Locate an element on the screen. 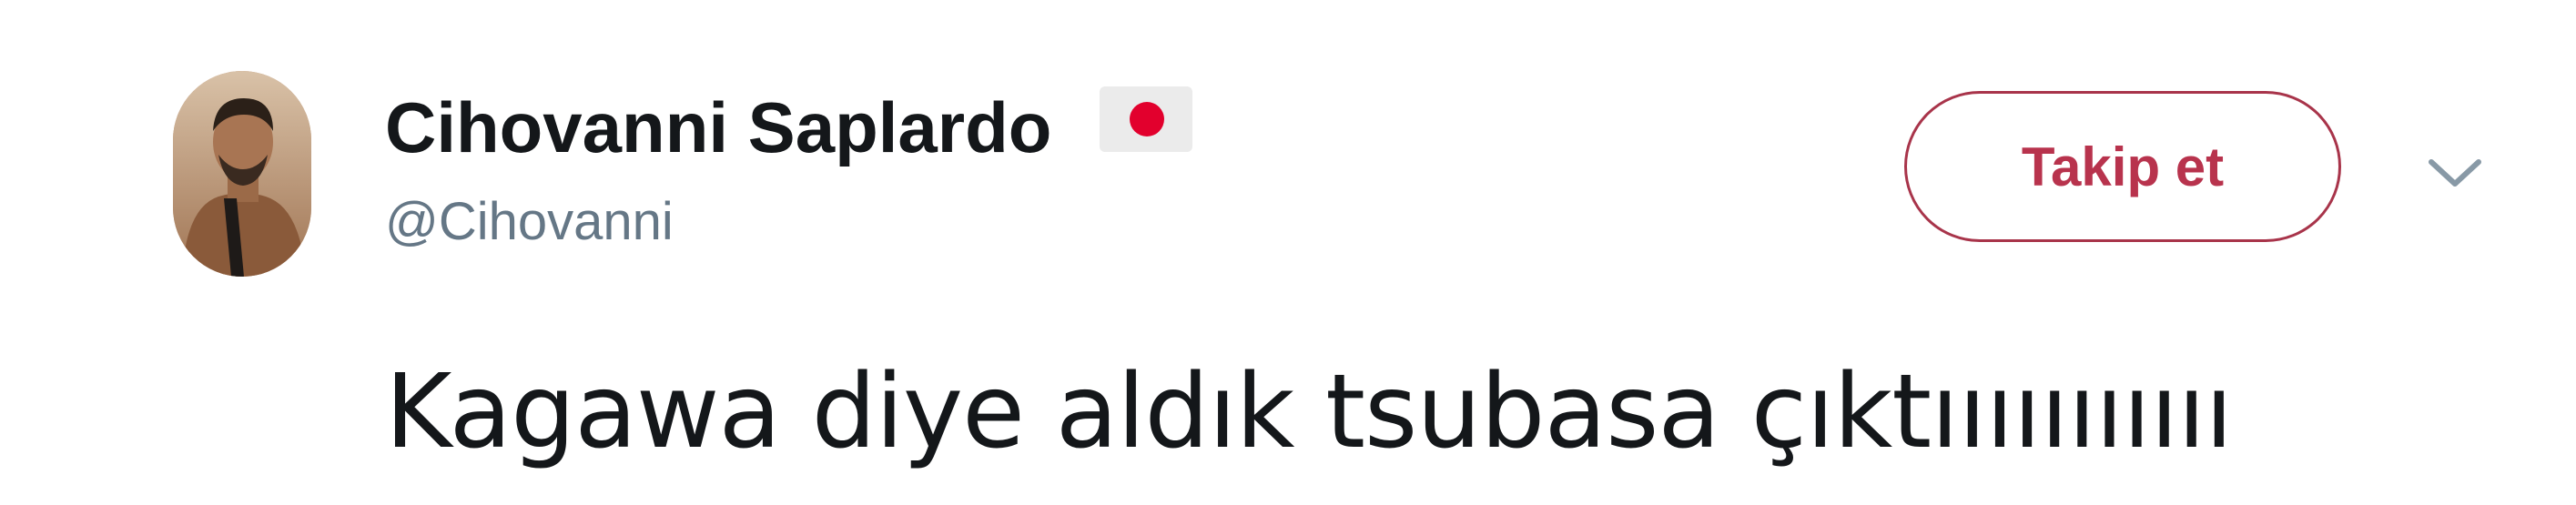 Image resolution: width=2576 pixels, height=505 pixels. author-handle: @Cihovanni is located at coordinates (529, 222).